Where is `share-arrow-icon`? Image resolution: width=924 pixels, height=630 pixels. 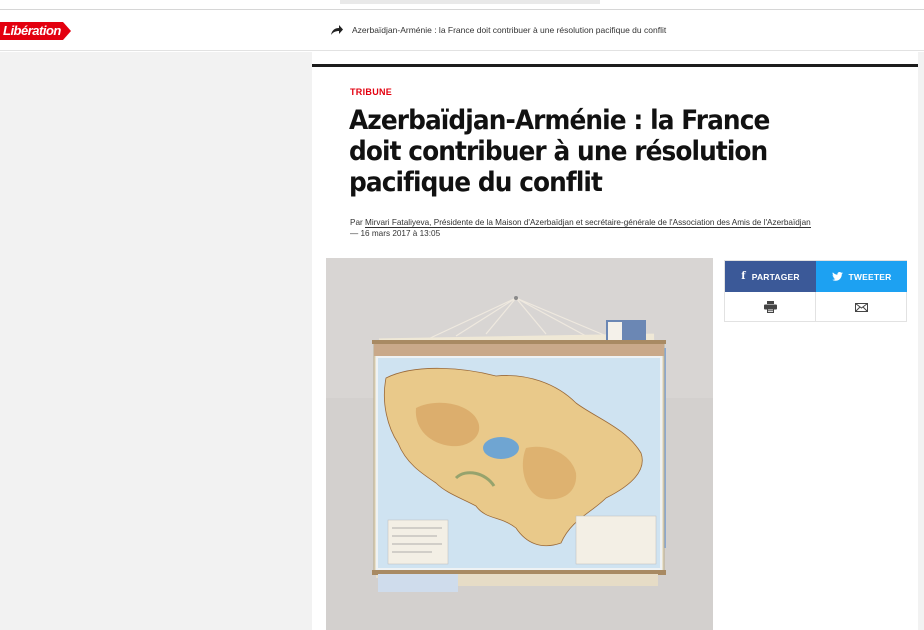 share-arrow-icon is located at coordinates (337, 30).